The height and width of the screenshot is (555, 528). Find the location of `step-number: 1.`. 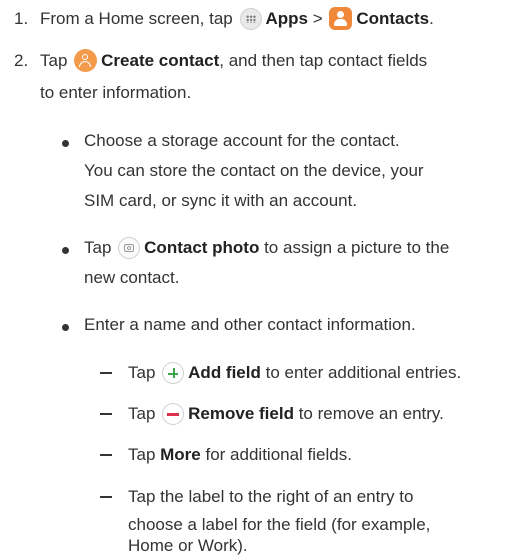

step-number: 1. is located at coordinates (21, 18).